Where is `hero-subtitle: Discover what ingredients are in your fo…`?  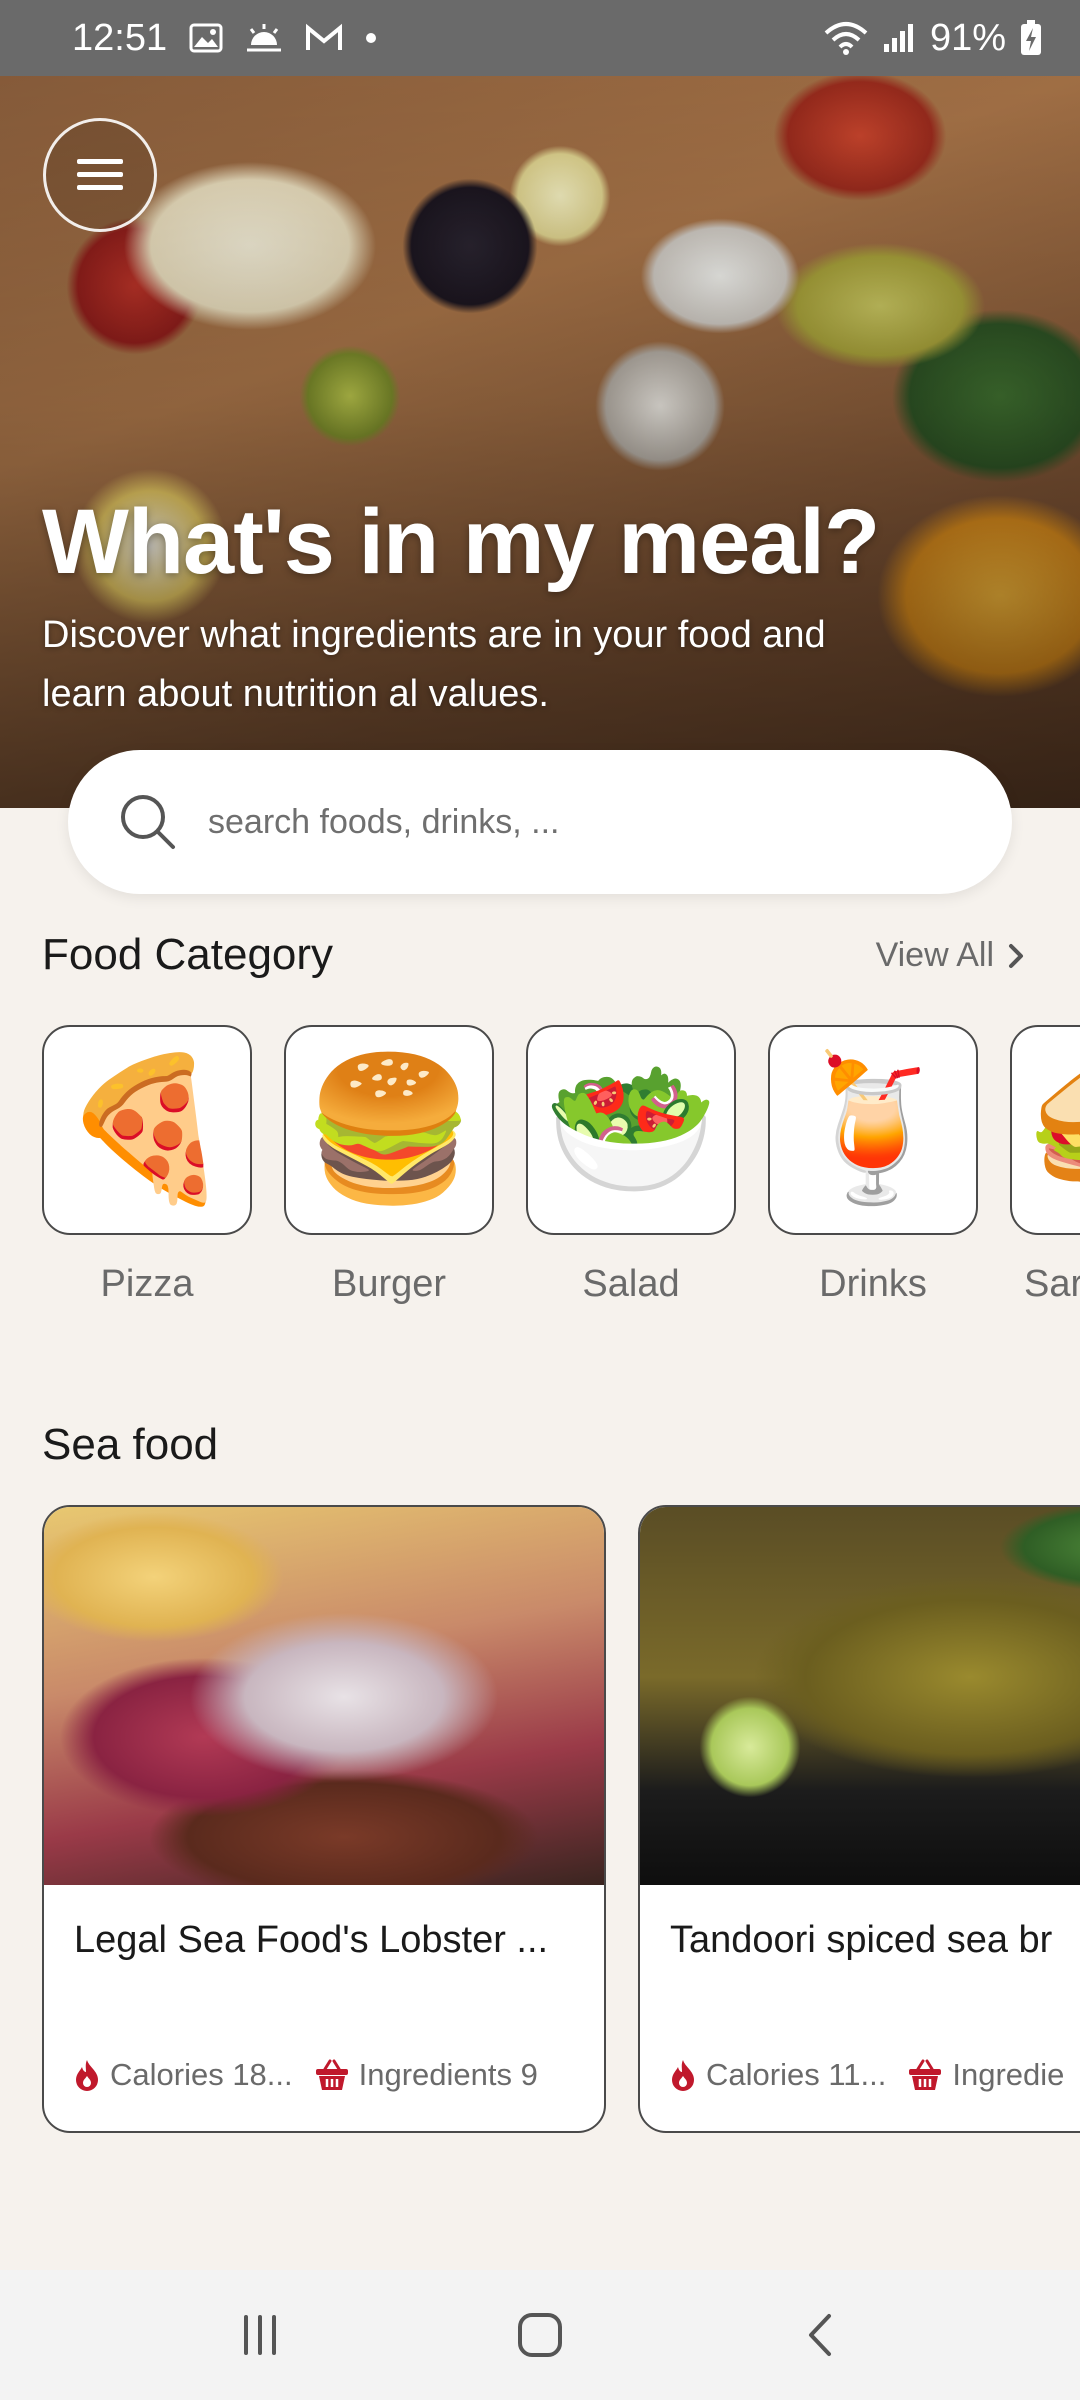 hero-subtitle: Discover what ingredients are in your fo… is located at coordinates (434, 664).